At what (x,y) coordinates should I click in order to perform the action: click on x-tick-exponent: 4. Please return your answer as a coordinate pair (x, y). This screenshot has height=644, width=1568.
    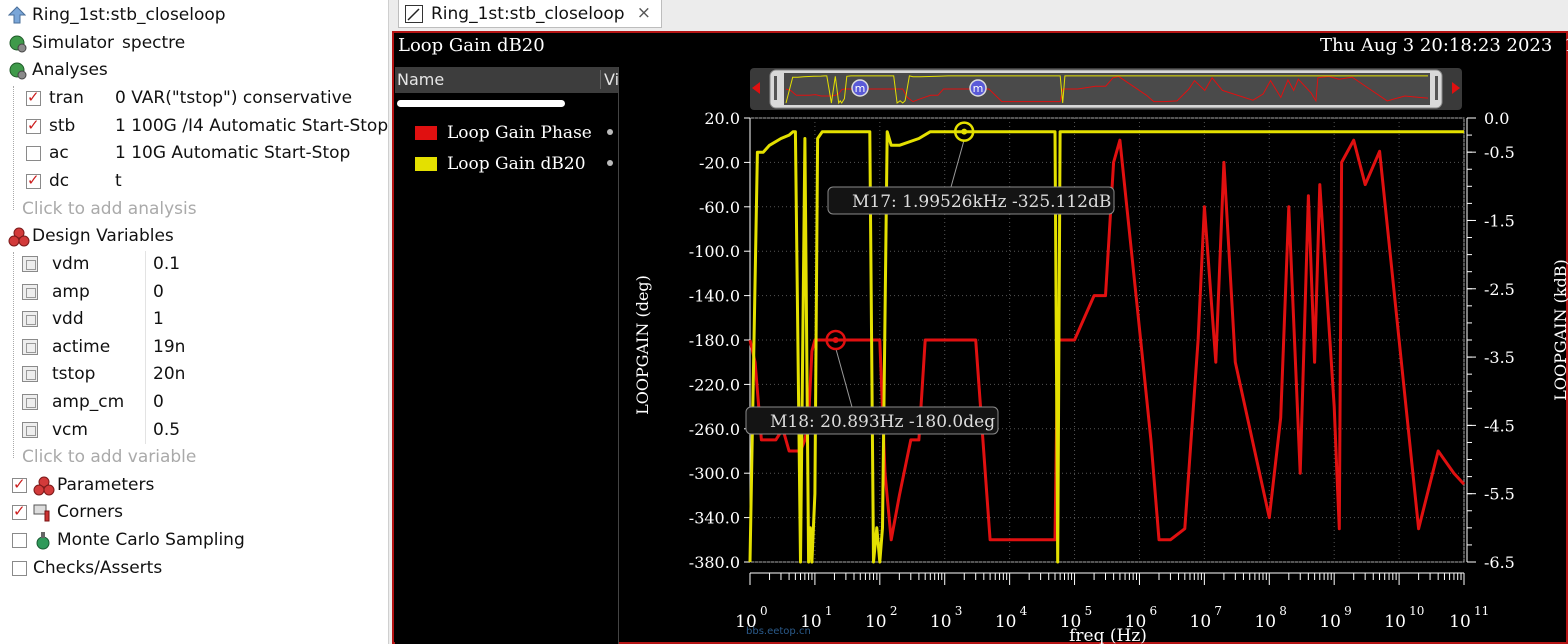
    Looking at the image, I should click on (1024, 611).